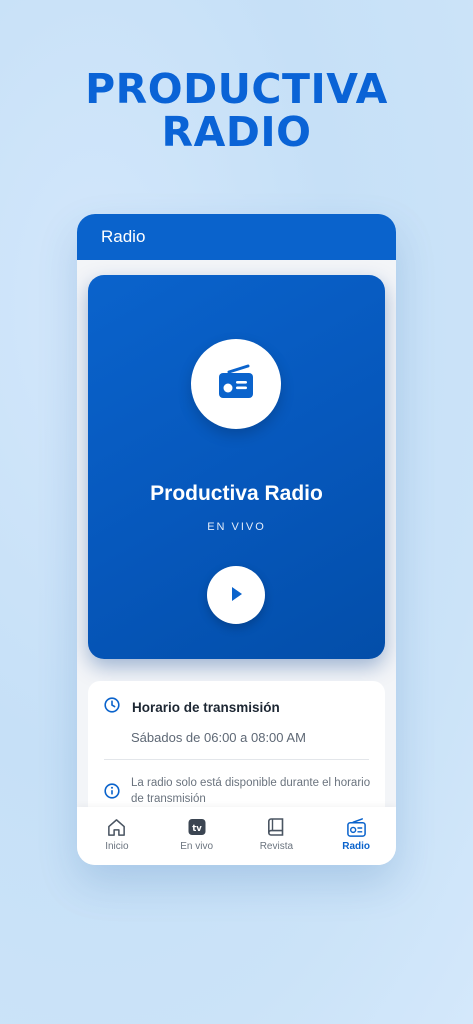 The width and height of the screenshot is (473, 1024). Describe the element at coordinates (236, 132) in the screenshot. I see `promo-line-2: RADIO` at that location.